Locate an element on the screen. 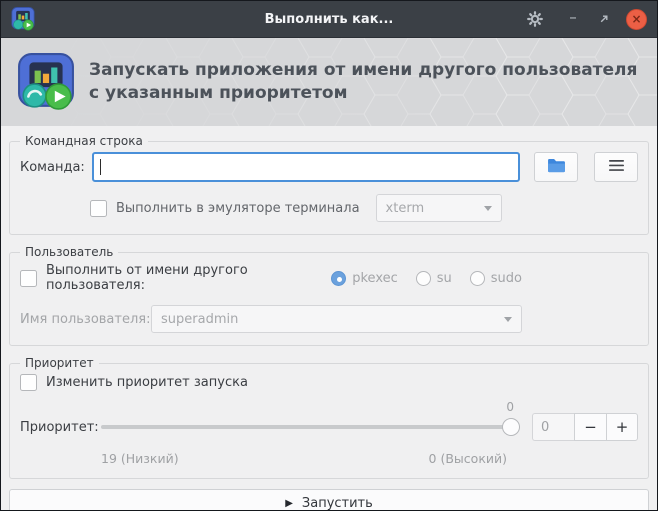  priority-scale-labels: 19 (Низкий) 0 (Высокий) is located at coordinates (329, 458).